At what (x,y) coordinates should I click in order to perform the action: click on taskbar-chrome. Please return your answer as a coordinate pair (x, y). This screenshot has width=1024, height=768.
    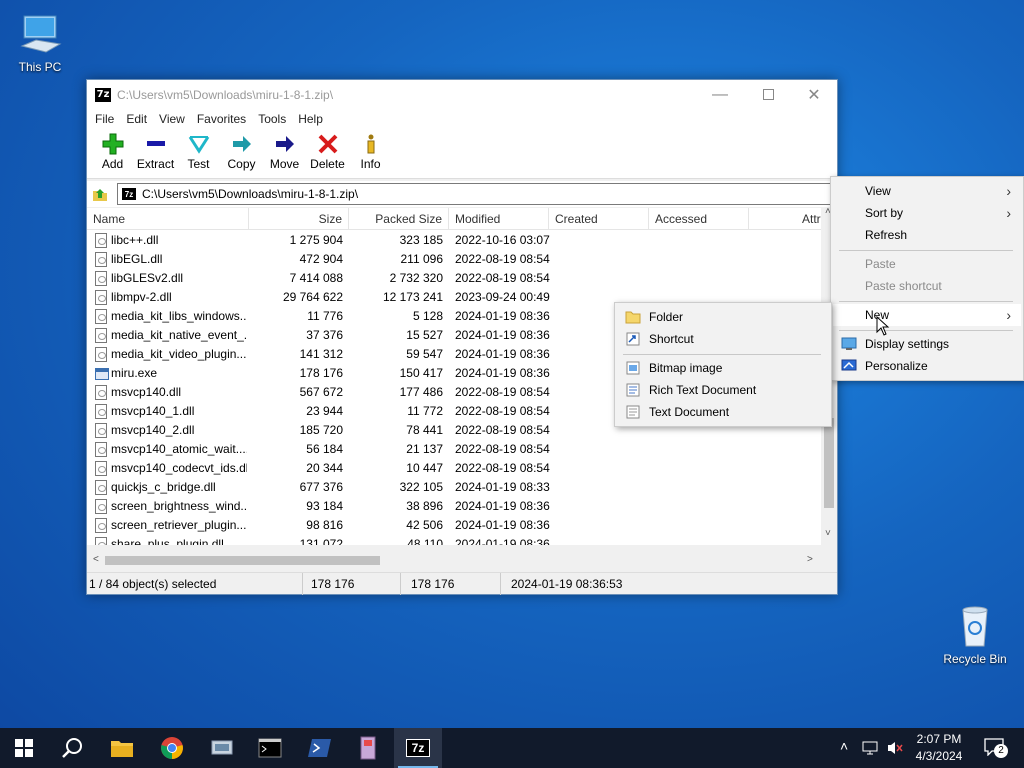
    Looking at the image, I should click on (172, 748).